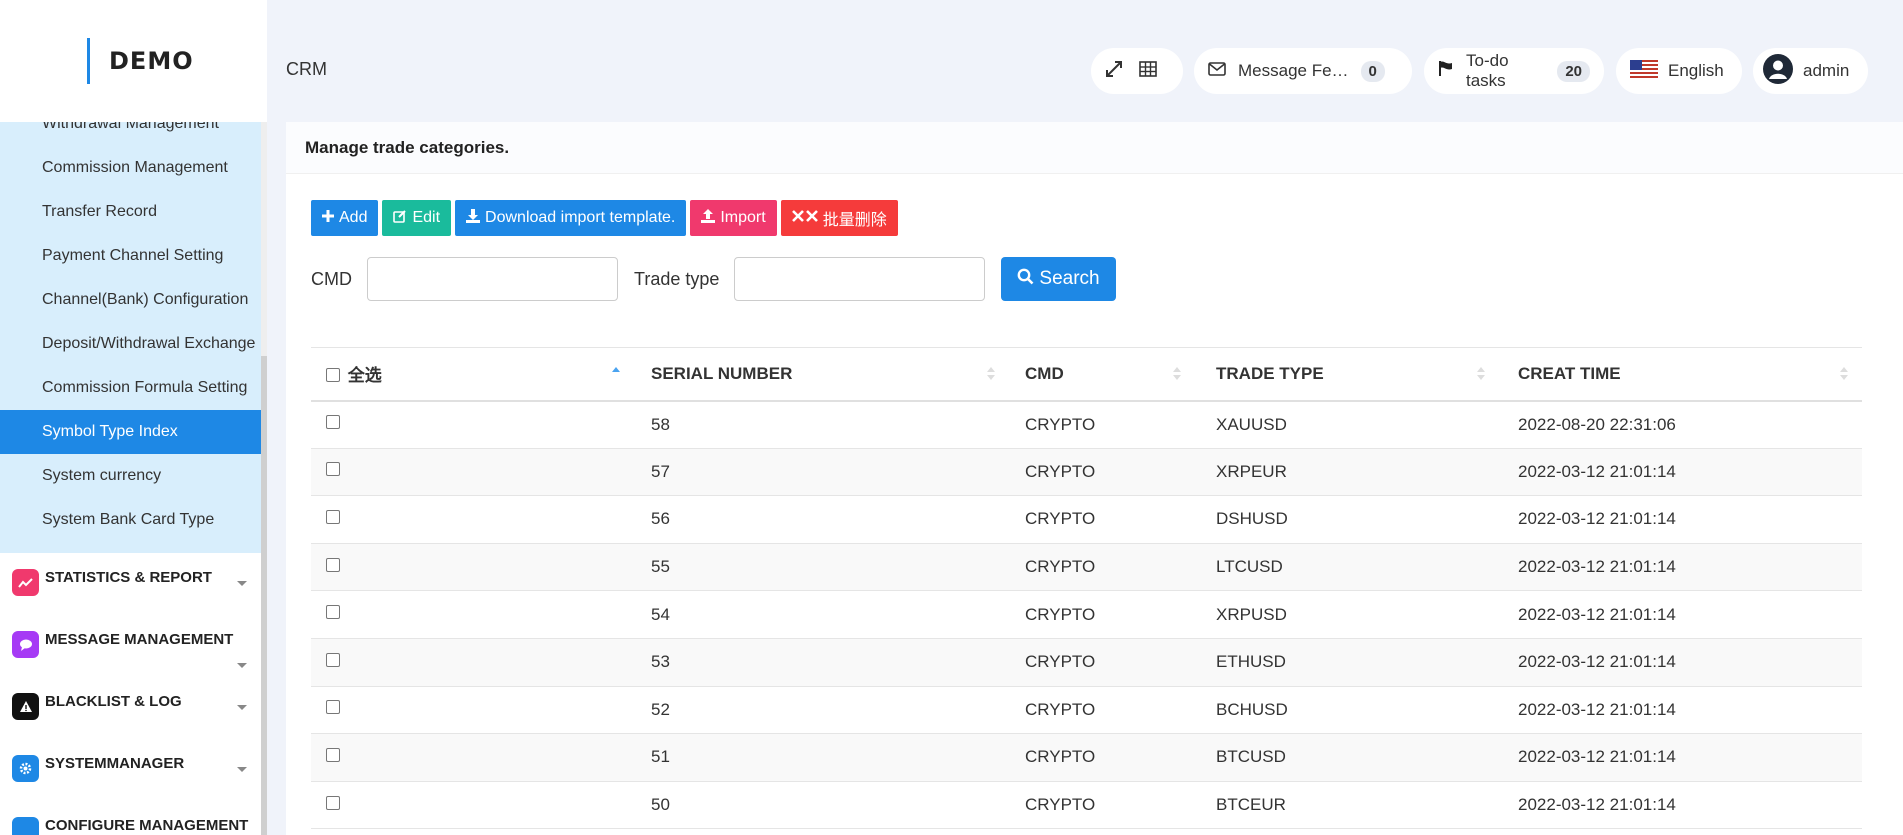 The height and width of the screenshot is (835, 1903). I want to click on plus-icon, so click(328, 218).